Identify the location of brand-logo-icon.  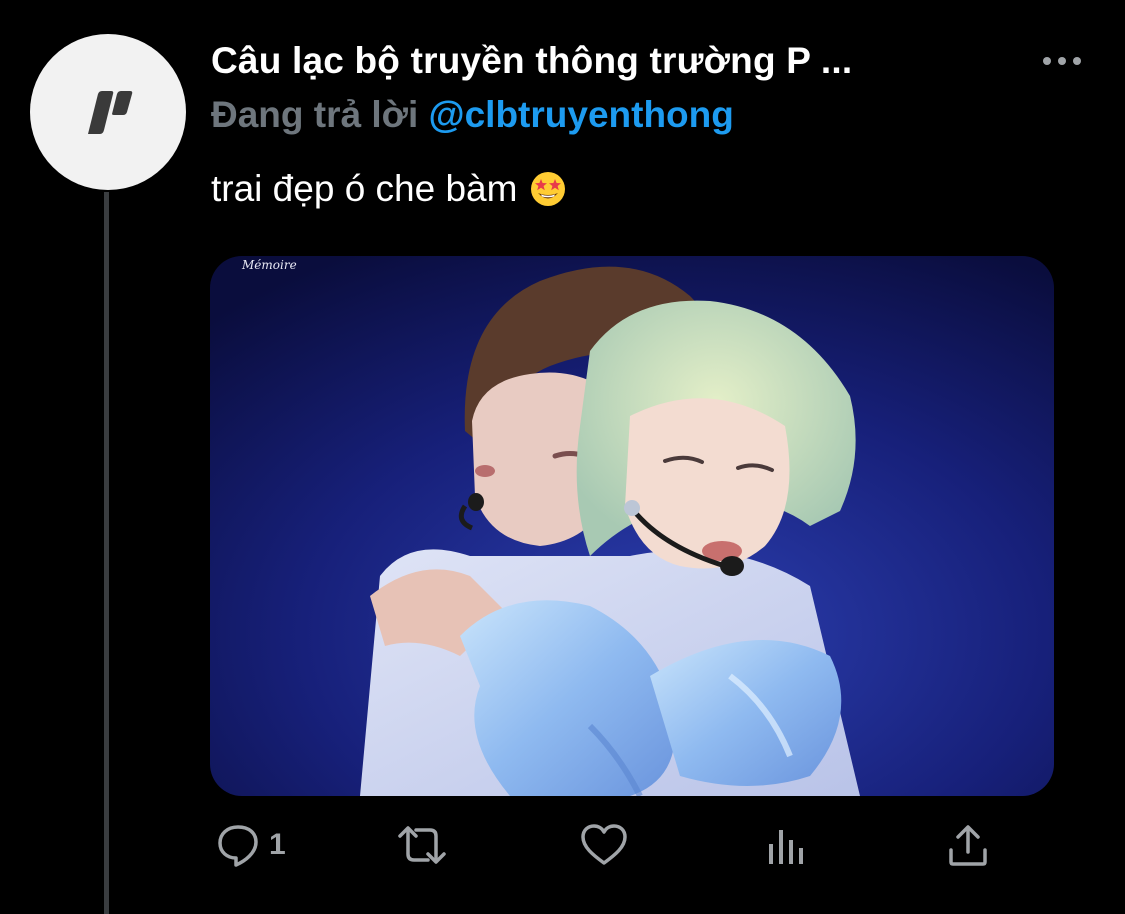
(110, 112).